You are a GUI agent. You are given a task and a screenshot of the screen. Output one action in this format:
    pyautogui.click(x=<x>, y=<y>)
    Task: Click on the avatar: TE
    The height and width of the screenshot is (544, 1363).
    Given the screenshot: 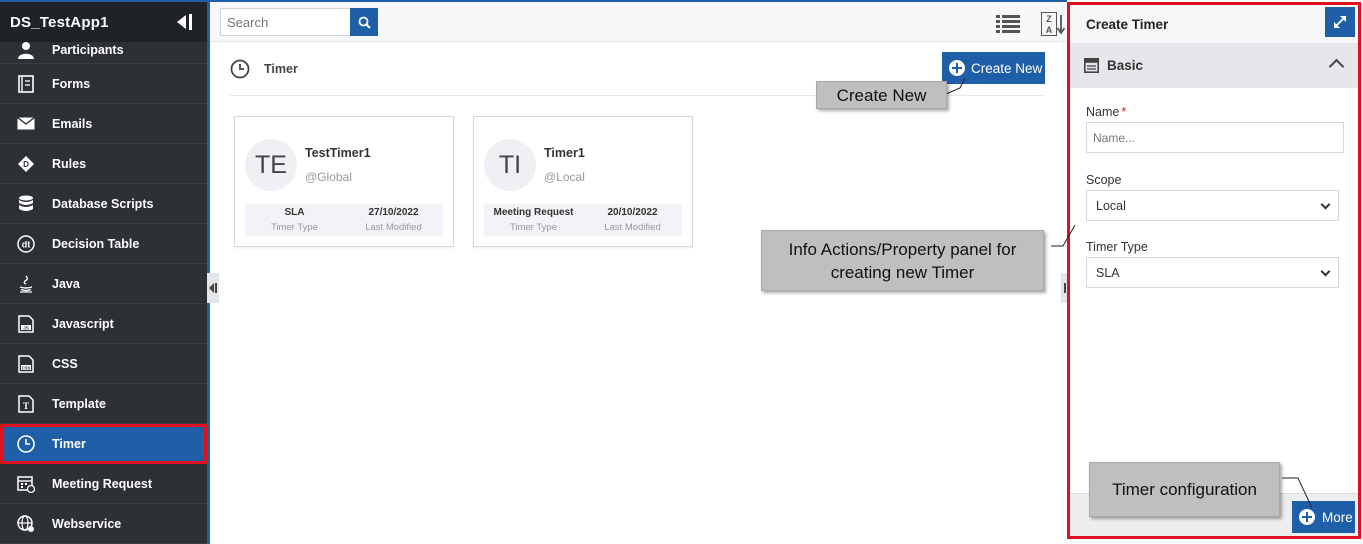 What is the action you would take?
    pyautogui.click(x=271, y=165)
    